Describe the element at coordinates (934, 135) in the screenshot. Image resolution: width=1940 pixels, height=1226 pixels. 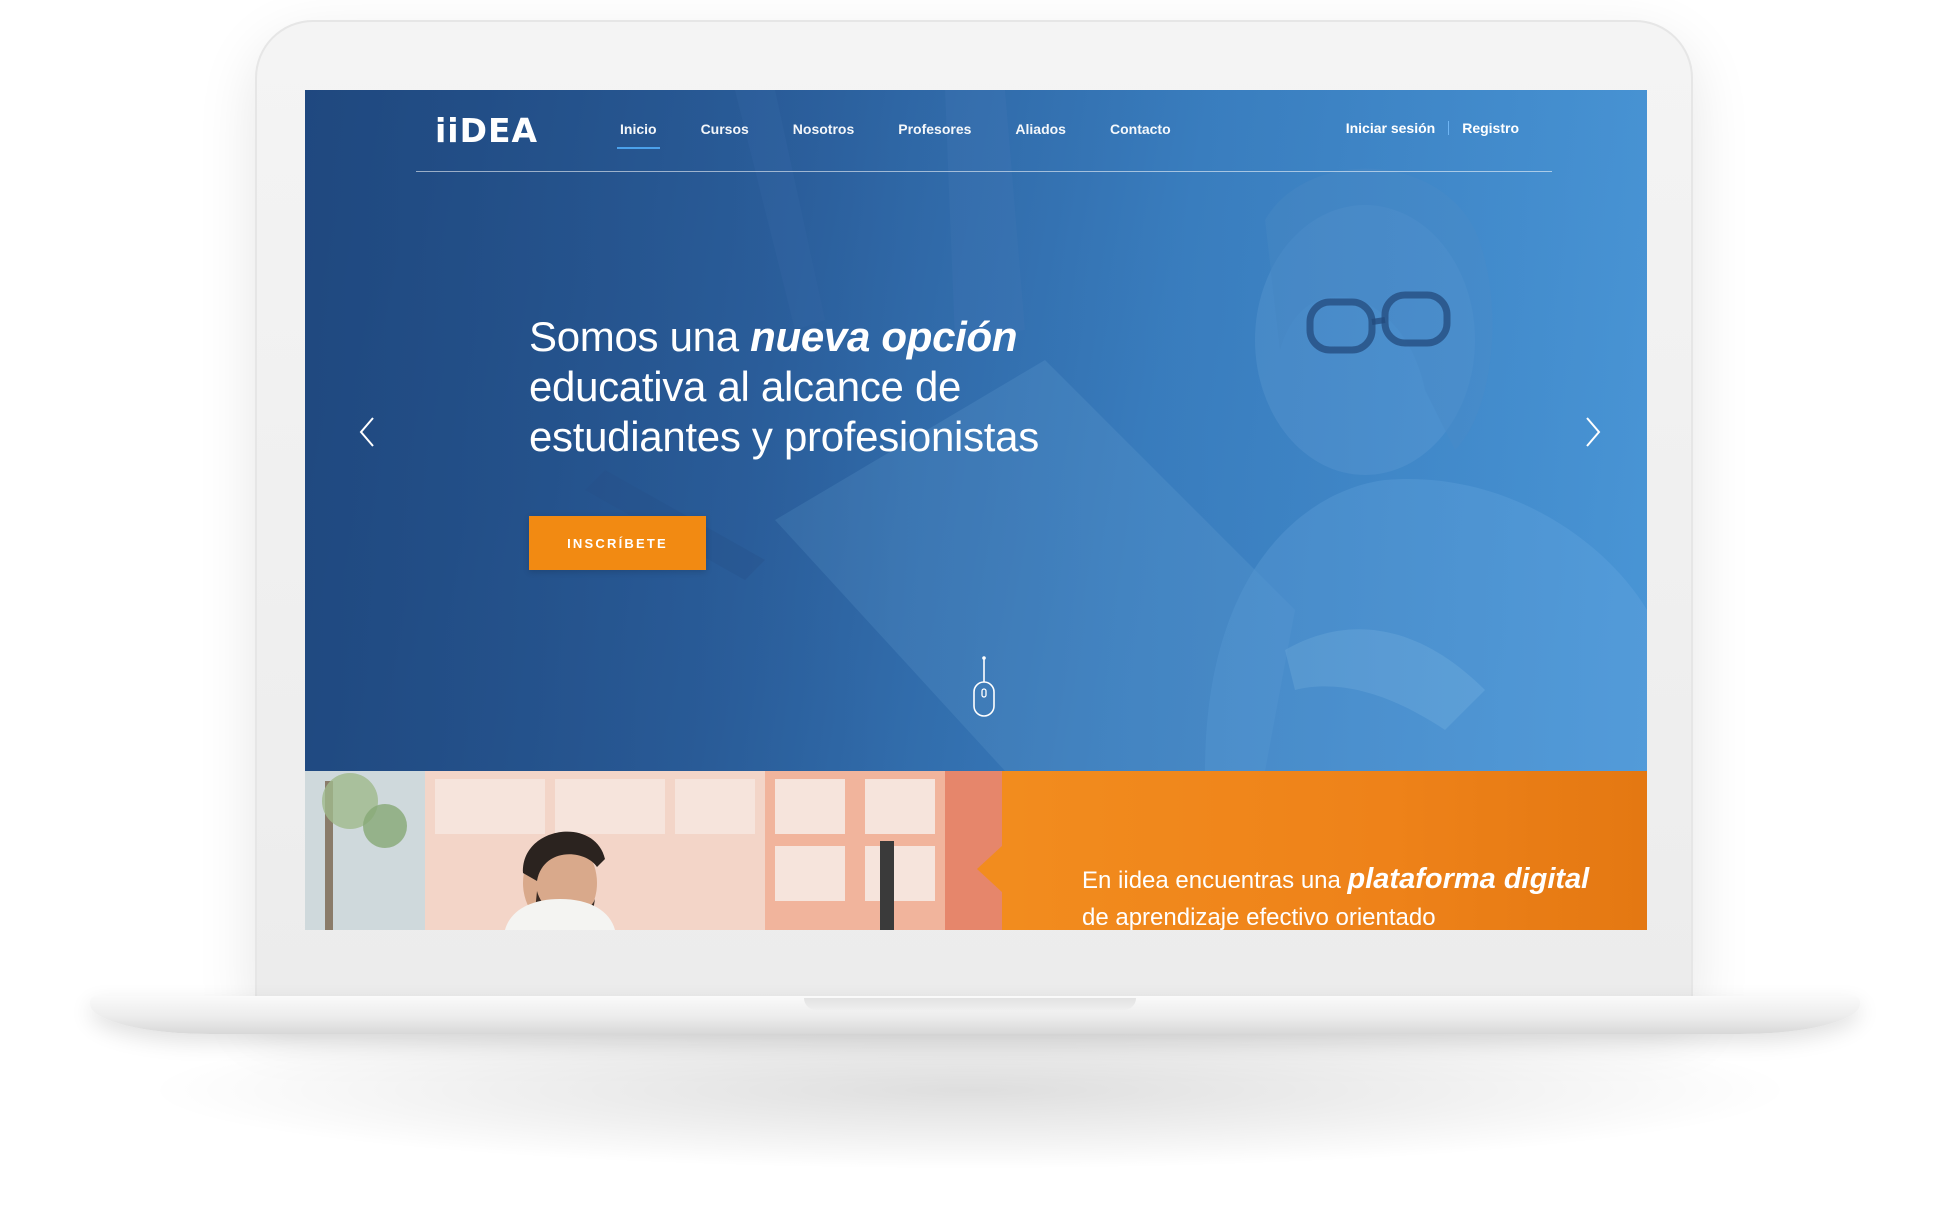
I see `nav-item-profesores: Profesores` at that location.